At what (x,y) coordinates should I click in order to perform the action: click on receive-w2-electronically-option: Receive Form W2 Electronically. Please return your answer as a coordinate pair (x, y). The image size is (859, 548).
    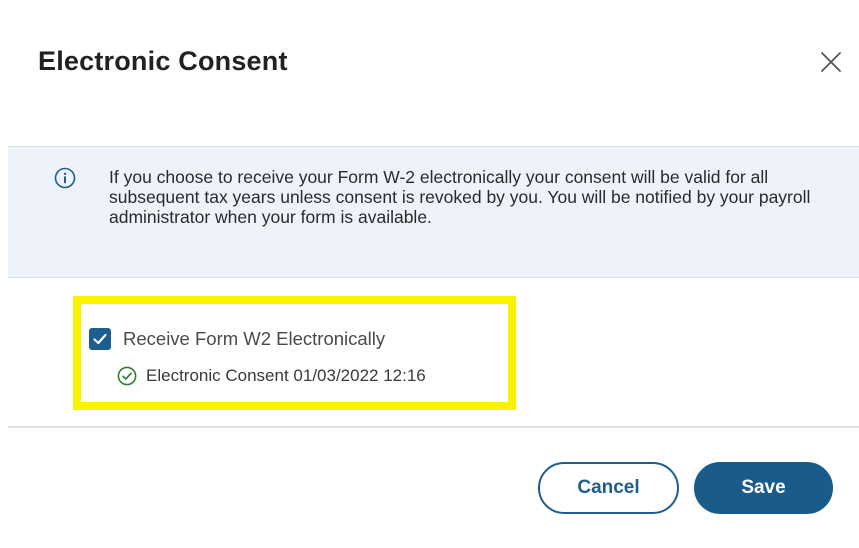
    Looking at the image, I should click on (237, 339).